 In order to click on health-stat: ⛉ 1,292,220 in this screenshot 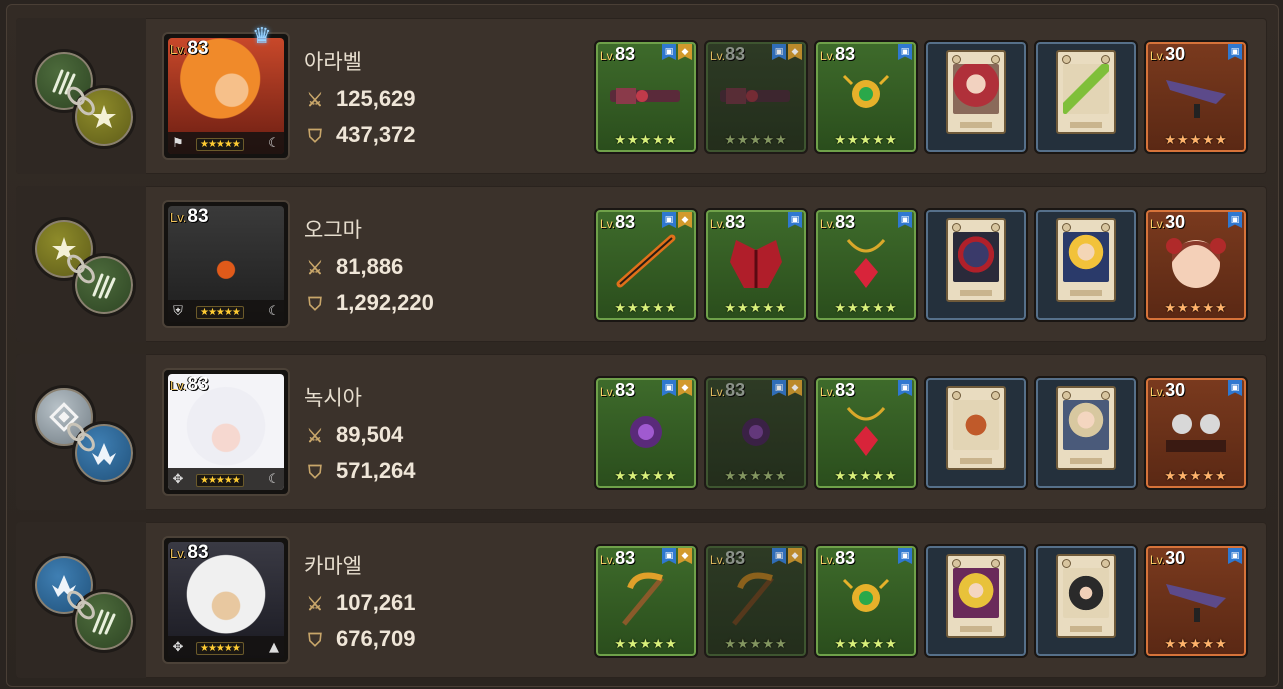, I will do `click(369, 303)`.